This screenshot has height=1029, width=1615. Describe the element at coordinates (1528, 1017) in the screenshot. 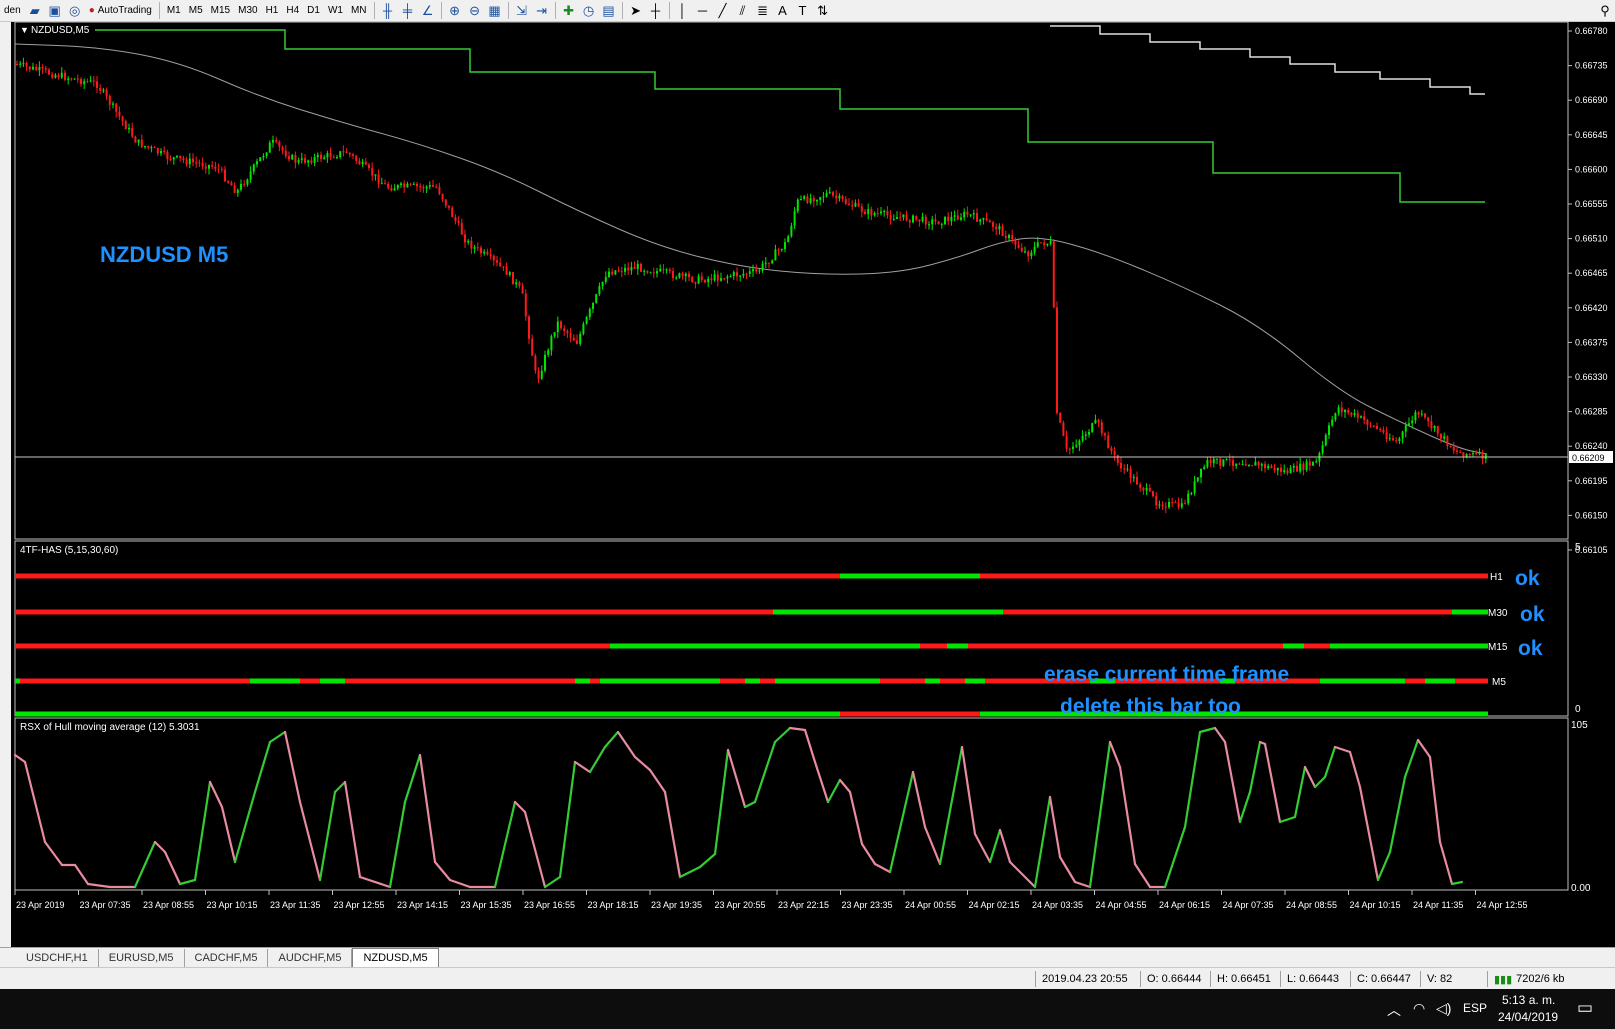

I see `taskbar-date: 24/04/2019` at that location.